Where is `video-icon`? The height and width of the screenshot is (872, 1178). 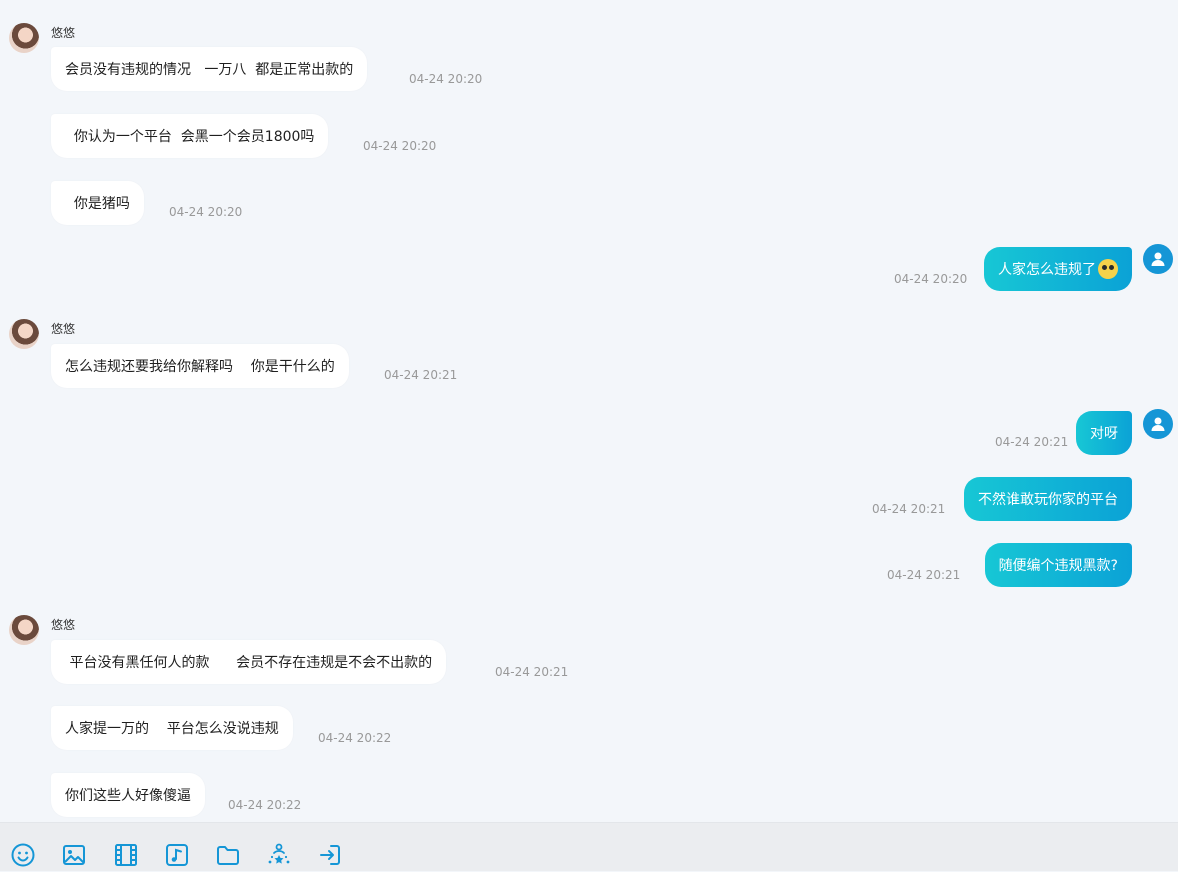 video-icon is located at coordinates (126, 855).